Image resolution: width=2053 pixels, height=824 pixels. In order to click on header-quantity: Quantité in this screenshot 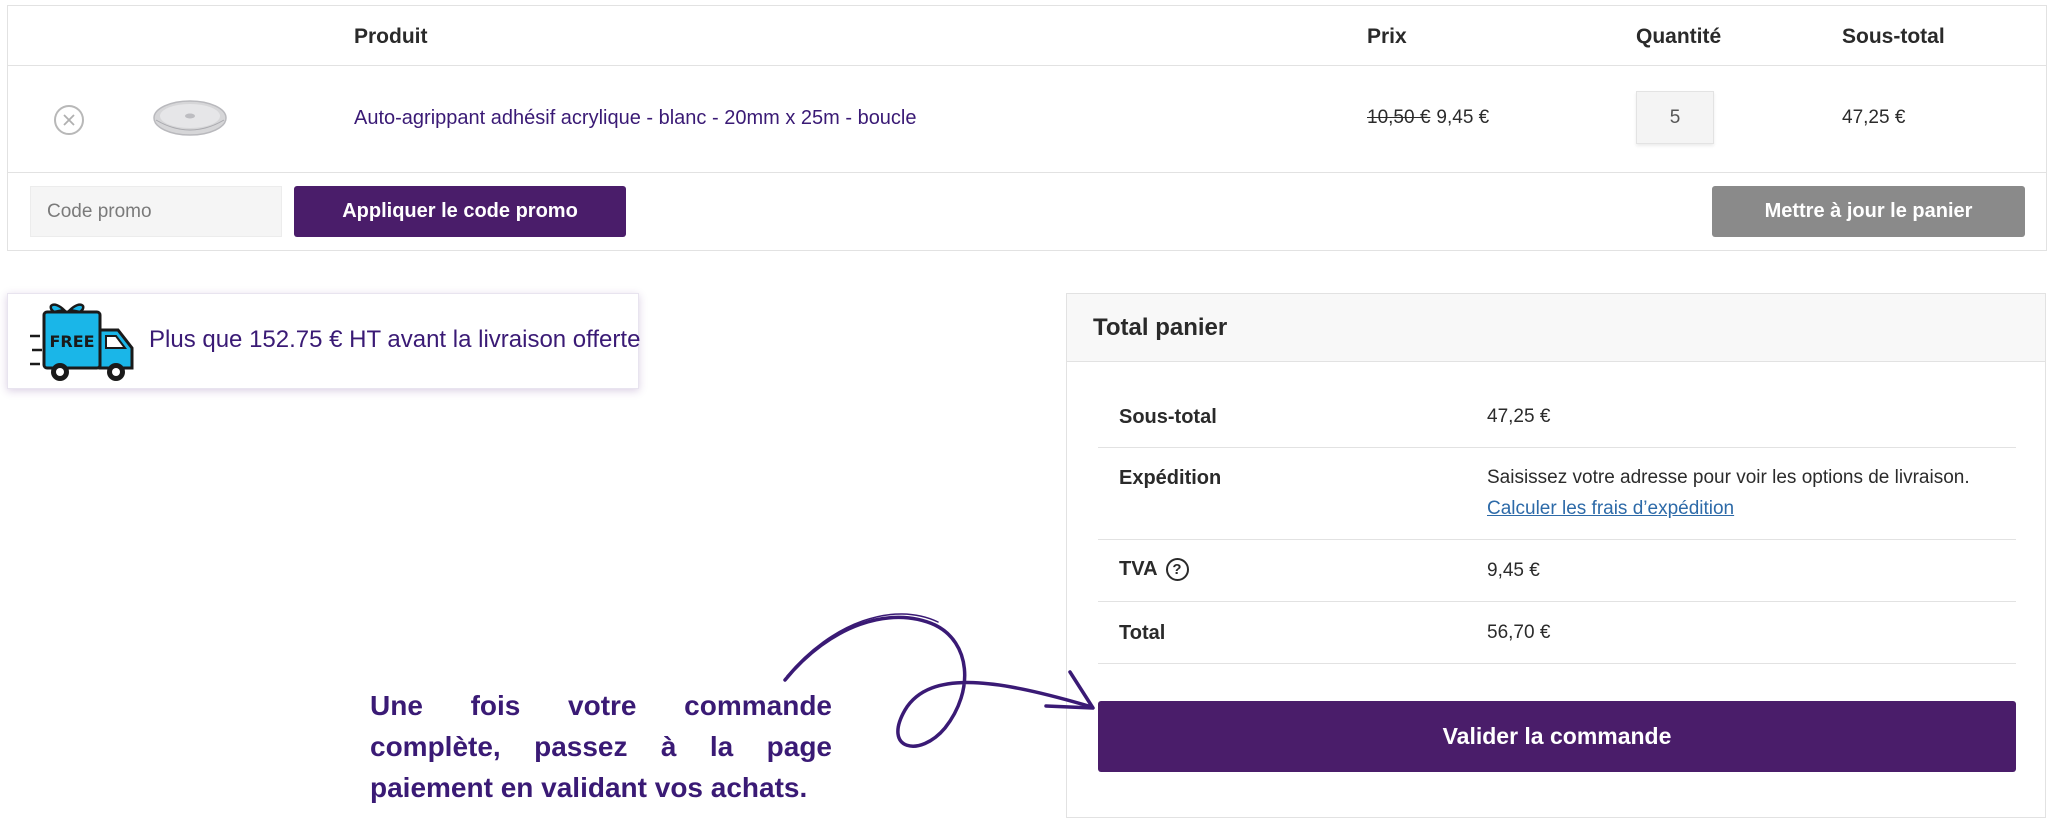, I will do `click(1679, 36)`.